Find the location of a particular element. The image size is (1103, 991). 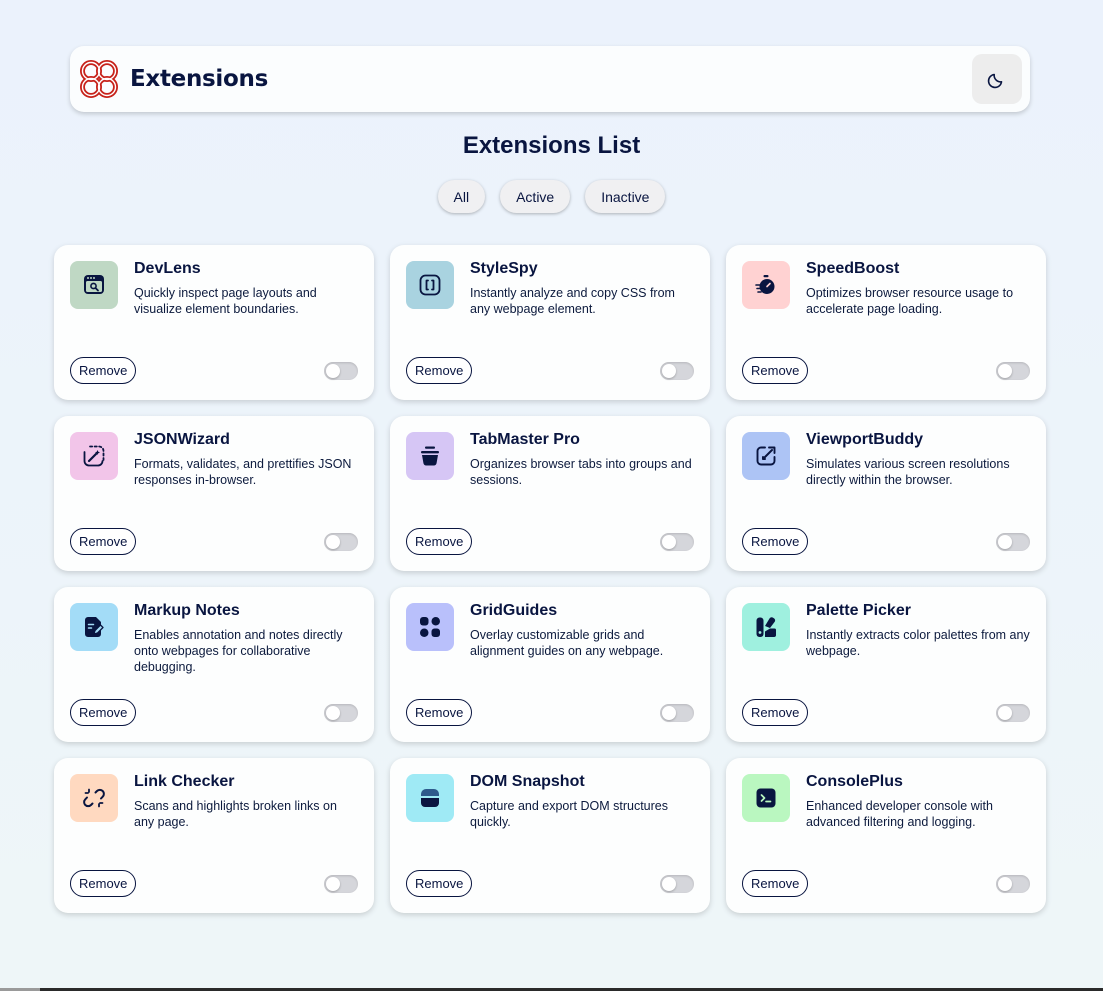

note-pencil-icon is located at coordinates (94, 627).